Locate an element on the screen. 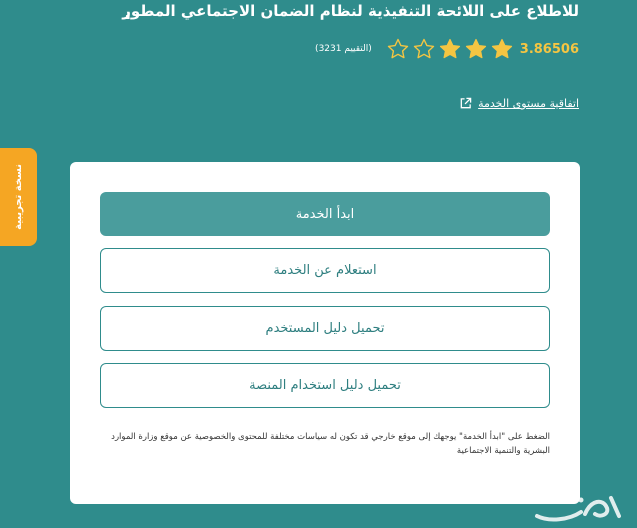 The width and height of the screenshot is (637, 528). rating-value: 3.86506 is located at coordinates (549, 49).